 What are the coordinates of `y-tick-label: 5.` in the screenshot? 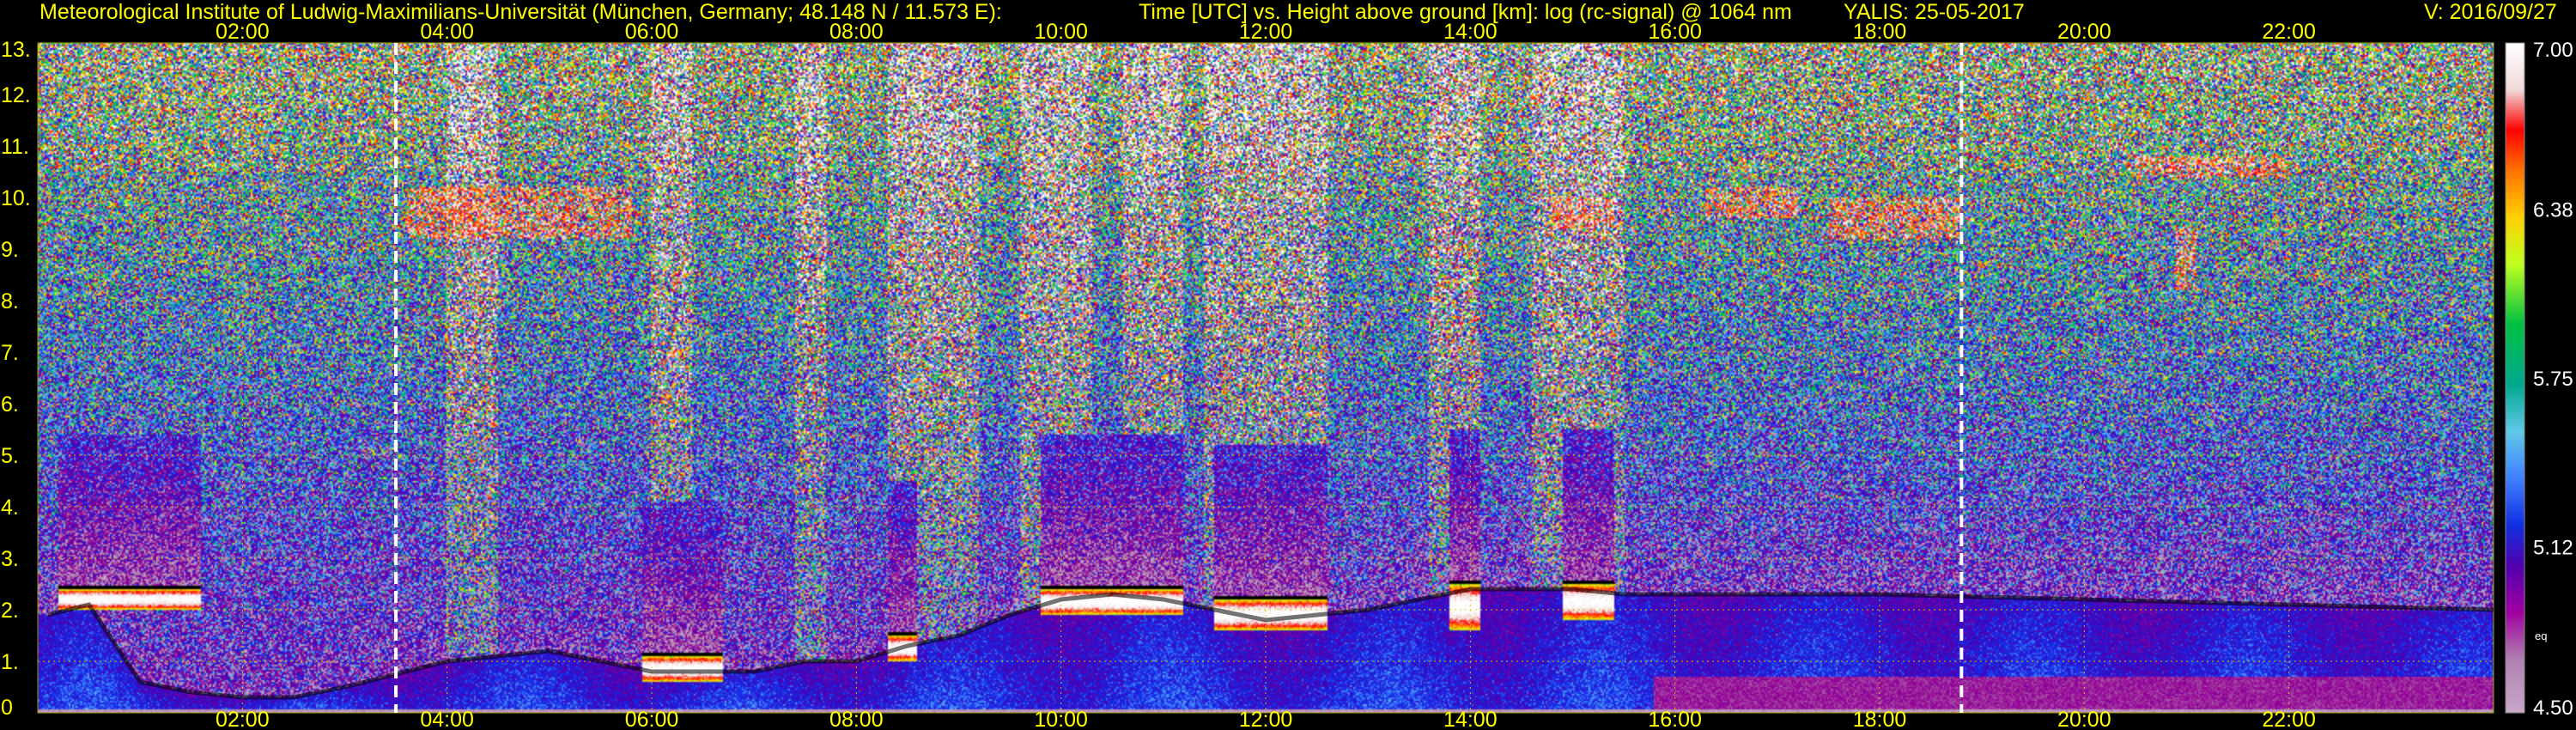 It's located at (10, 456).